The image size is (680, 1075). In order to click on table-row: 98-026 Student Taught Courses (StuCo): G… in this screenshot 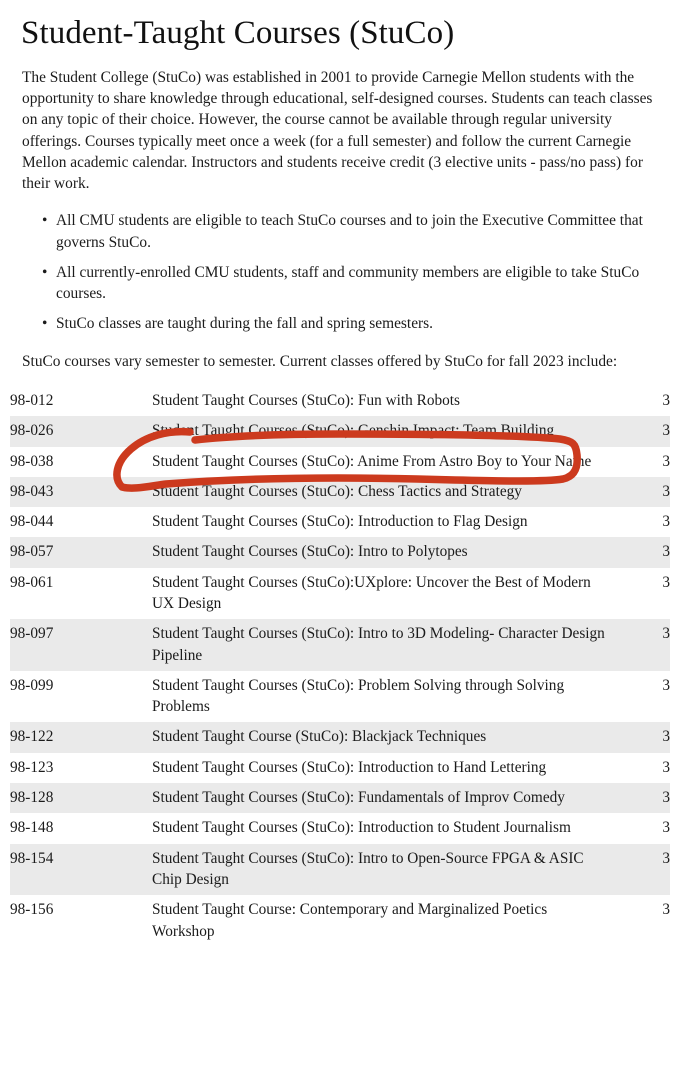, I will do `click(340, 431)`.